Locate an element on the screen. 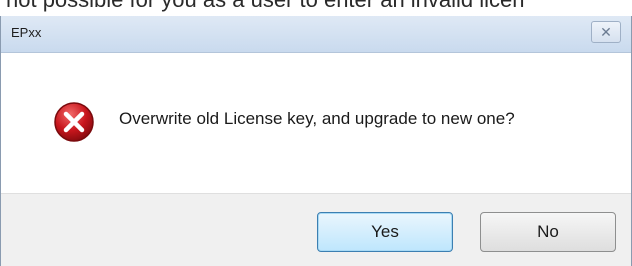 This screenshot has height=266, width=632. yes-button: Yes is located at coordinates (385, 232).